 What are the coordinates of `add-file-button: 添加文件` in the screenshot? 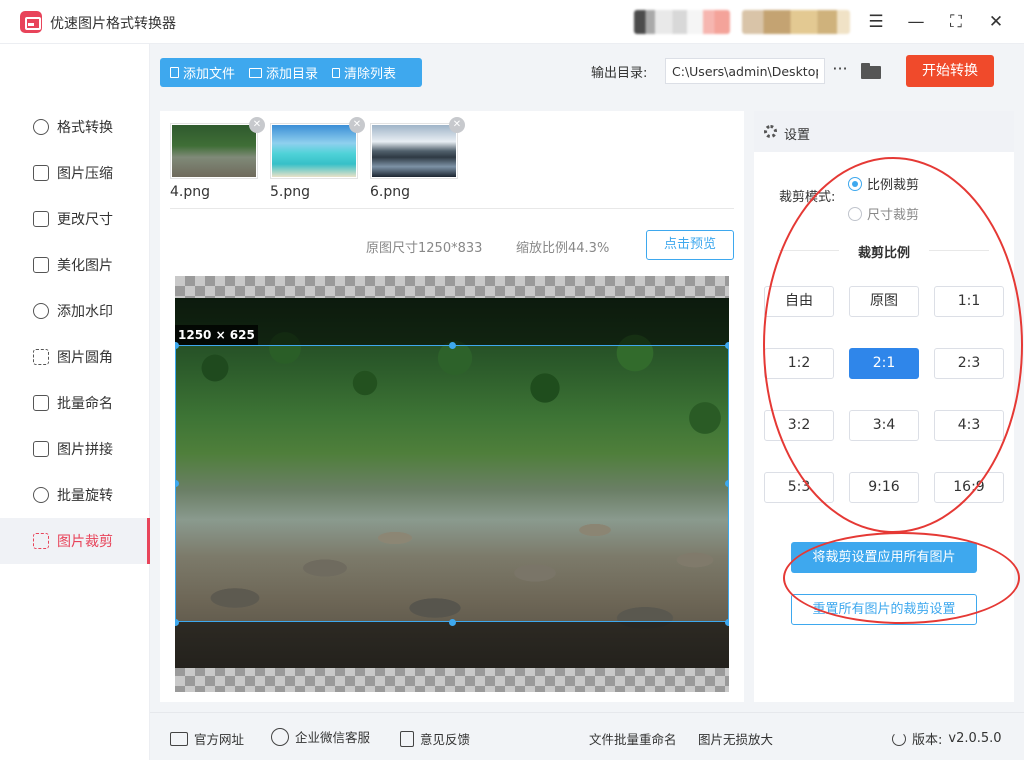 It's located at (202, 72).